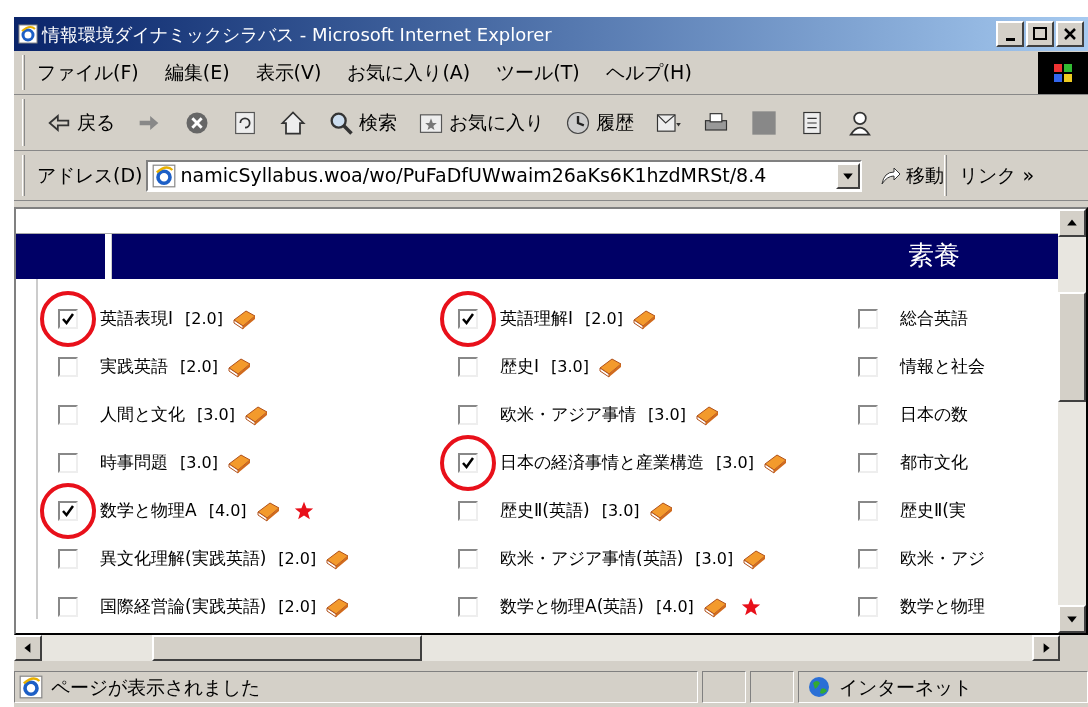 This screenshot has width=1088, height=707. What do you see at coordinates (819, 687) in the screenshot?
I see `globe-icon` at bounding box center [819, 687].